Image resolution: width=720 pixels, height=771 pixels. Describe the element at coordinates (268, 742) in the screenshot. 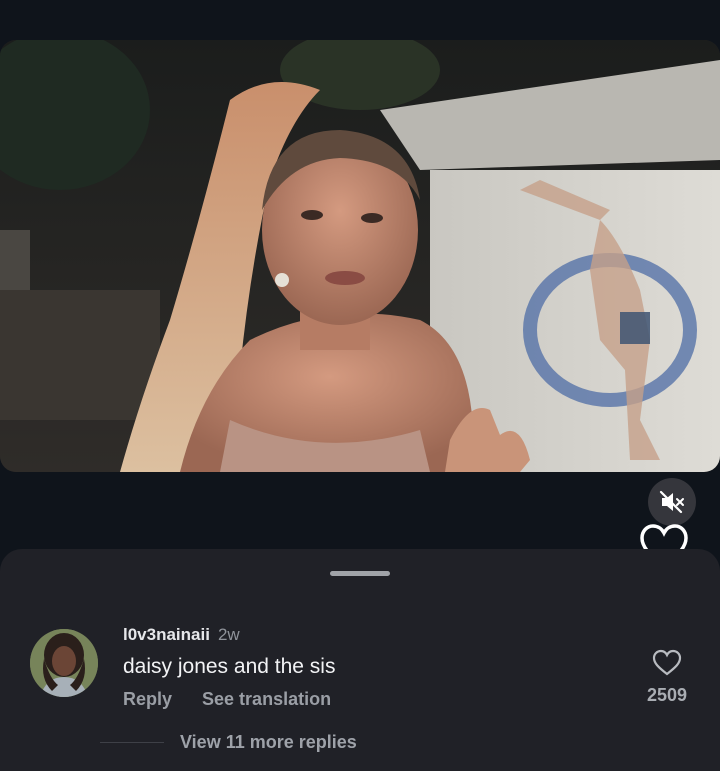

I see `view-more-replies-label: View 11 more replies` at that location.